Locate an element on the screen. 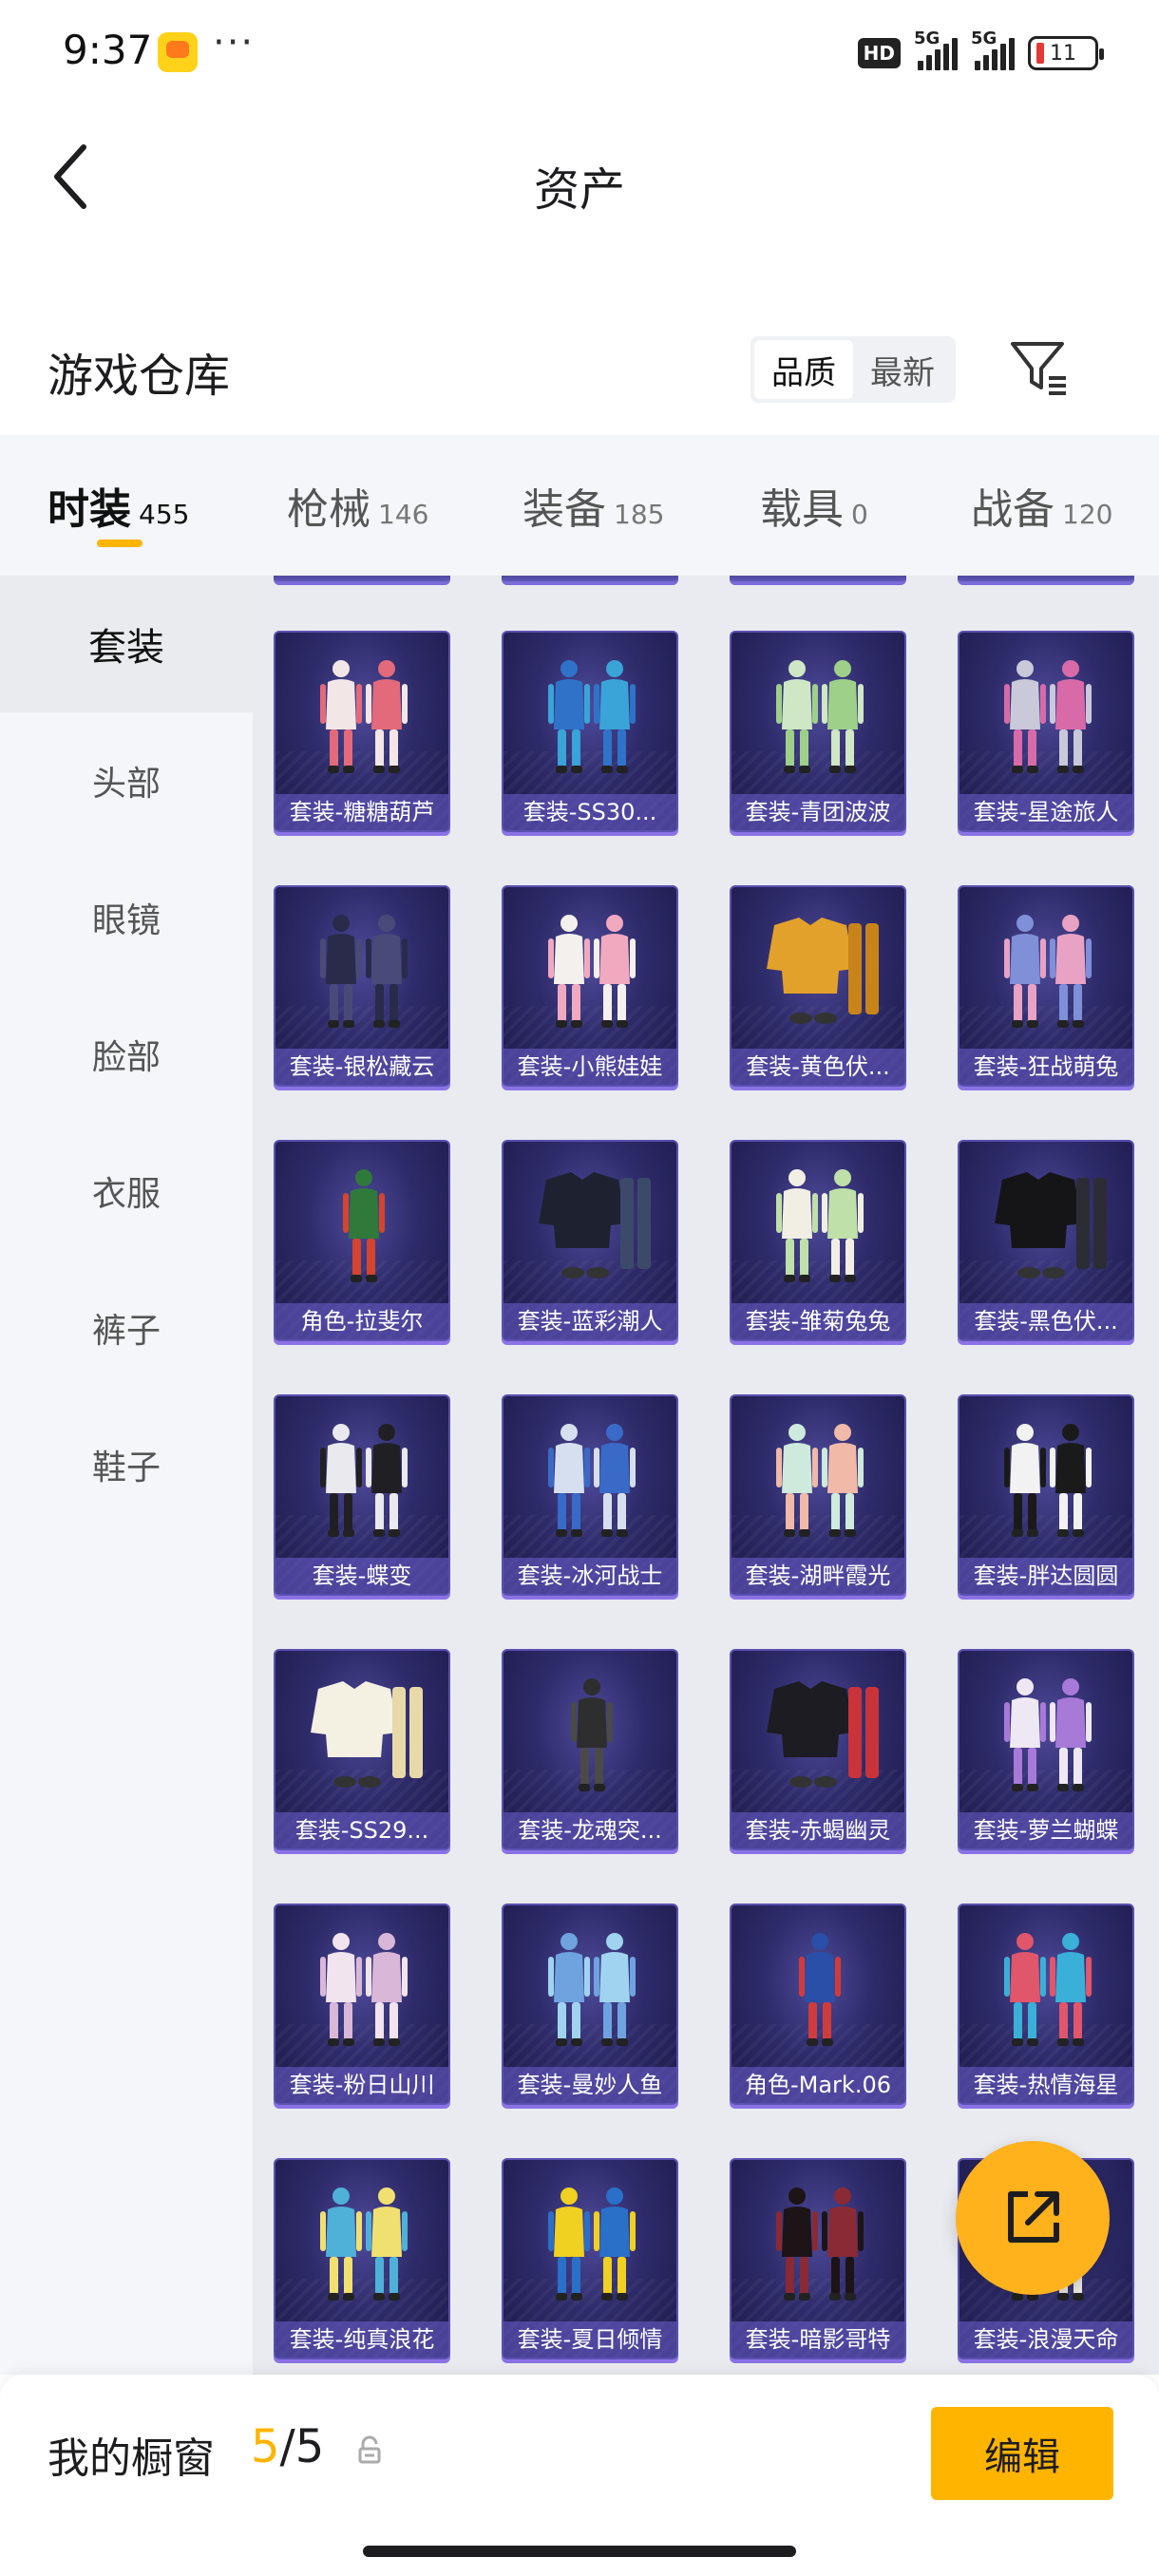  showcase-count-current: 5 is located at coordinates (265, 2446).